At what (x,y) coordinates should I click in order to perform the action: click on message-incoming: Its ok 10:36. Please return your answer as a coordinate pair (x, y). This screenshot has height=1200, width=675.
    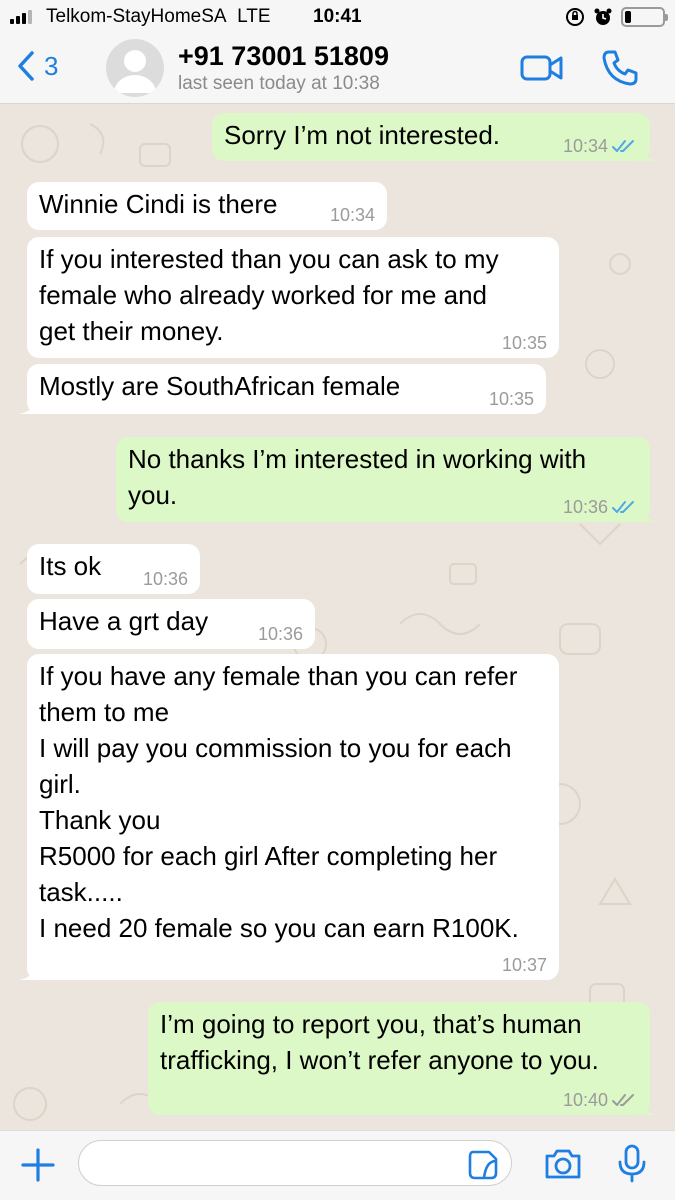
    Looking at the image, I should click on (113, 569).